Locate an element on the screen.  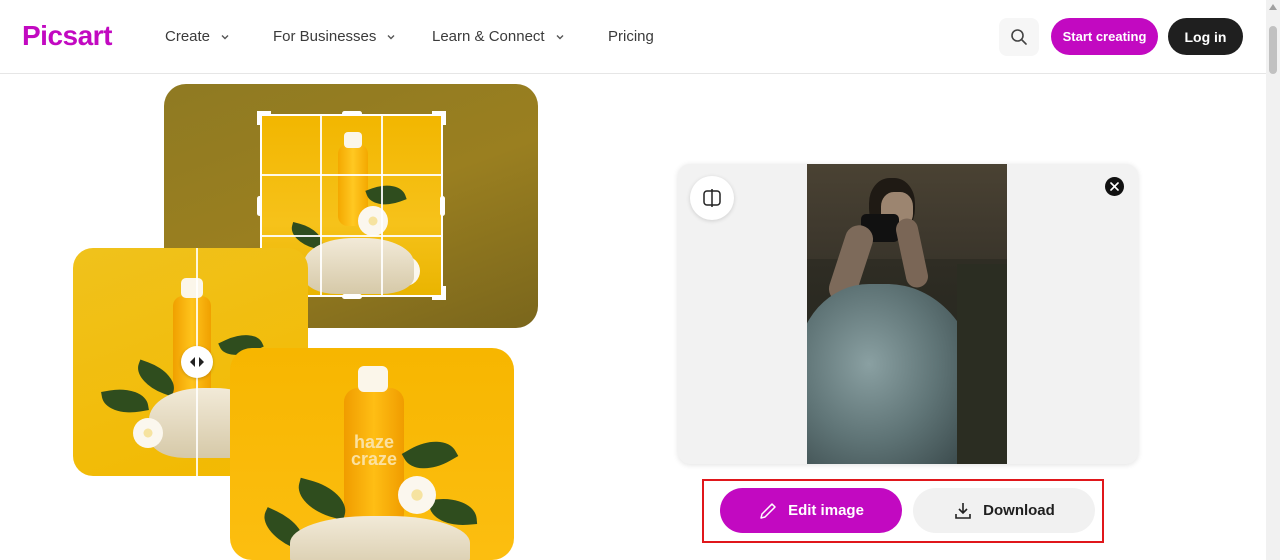
preview-photo is located at coordinates (907, 314).